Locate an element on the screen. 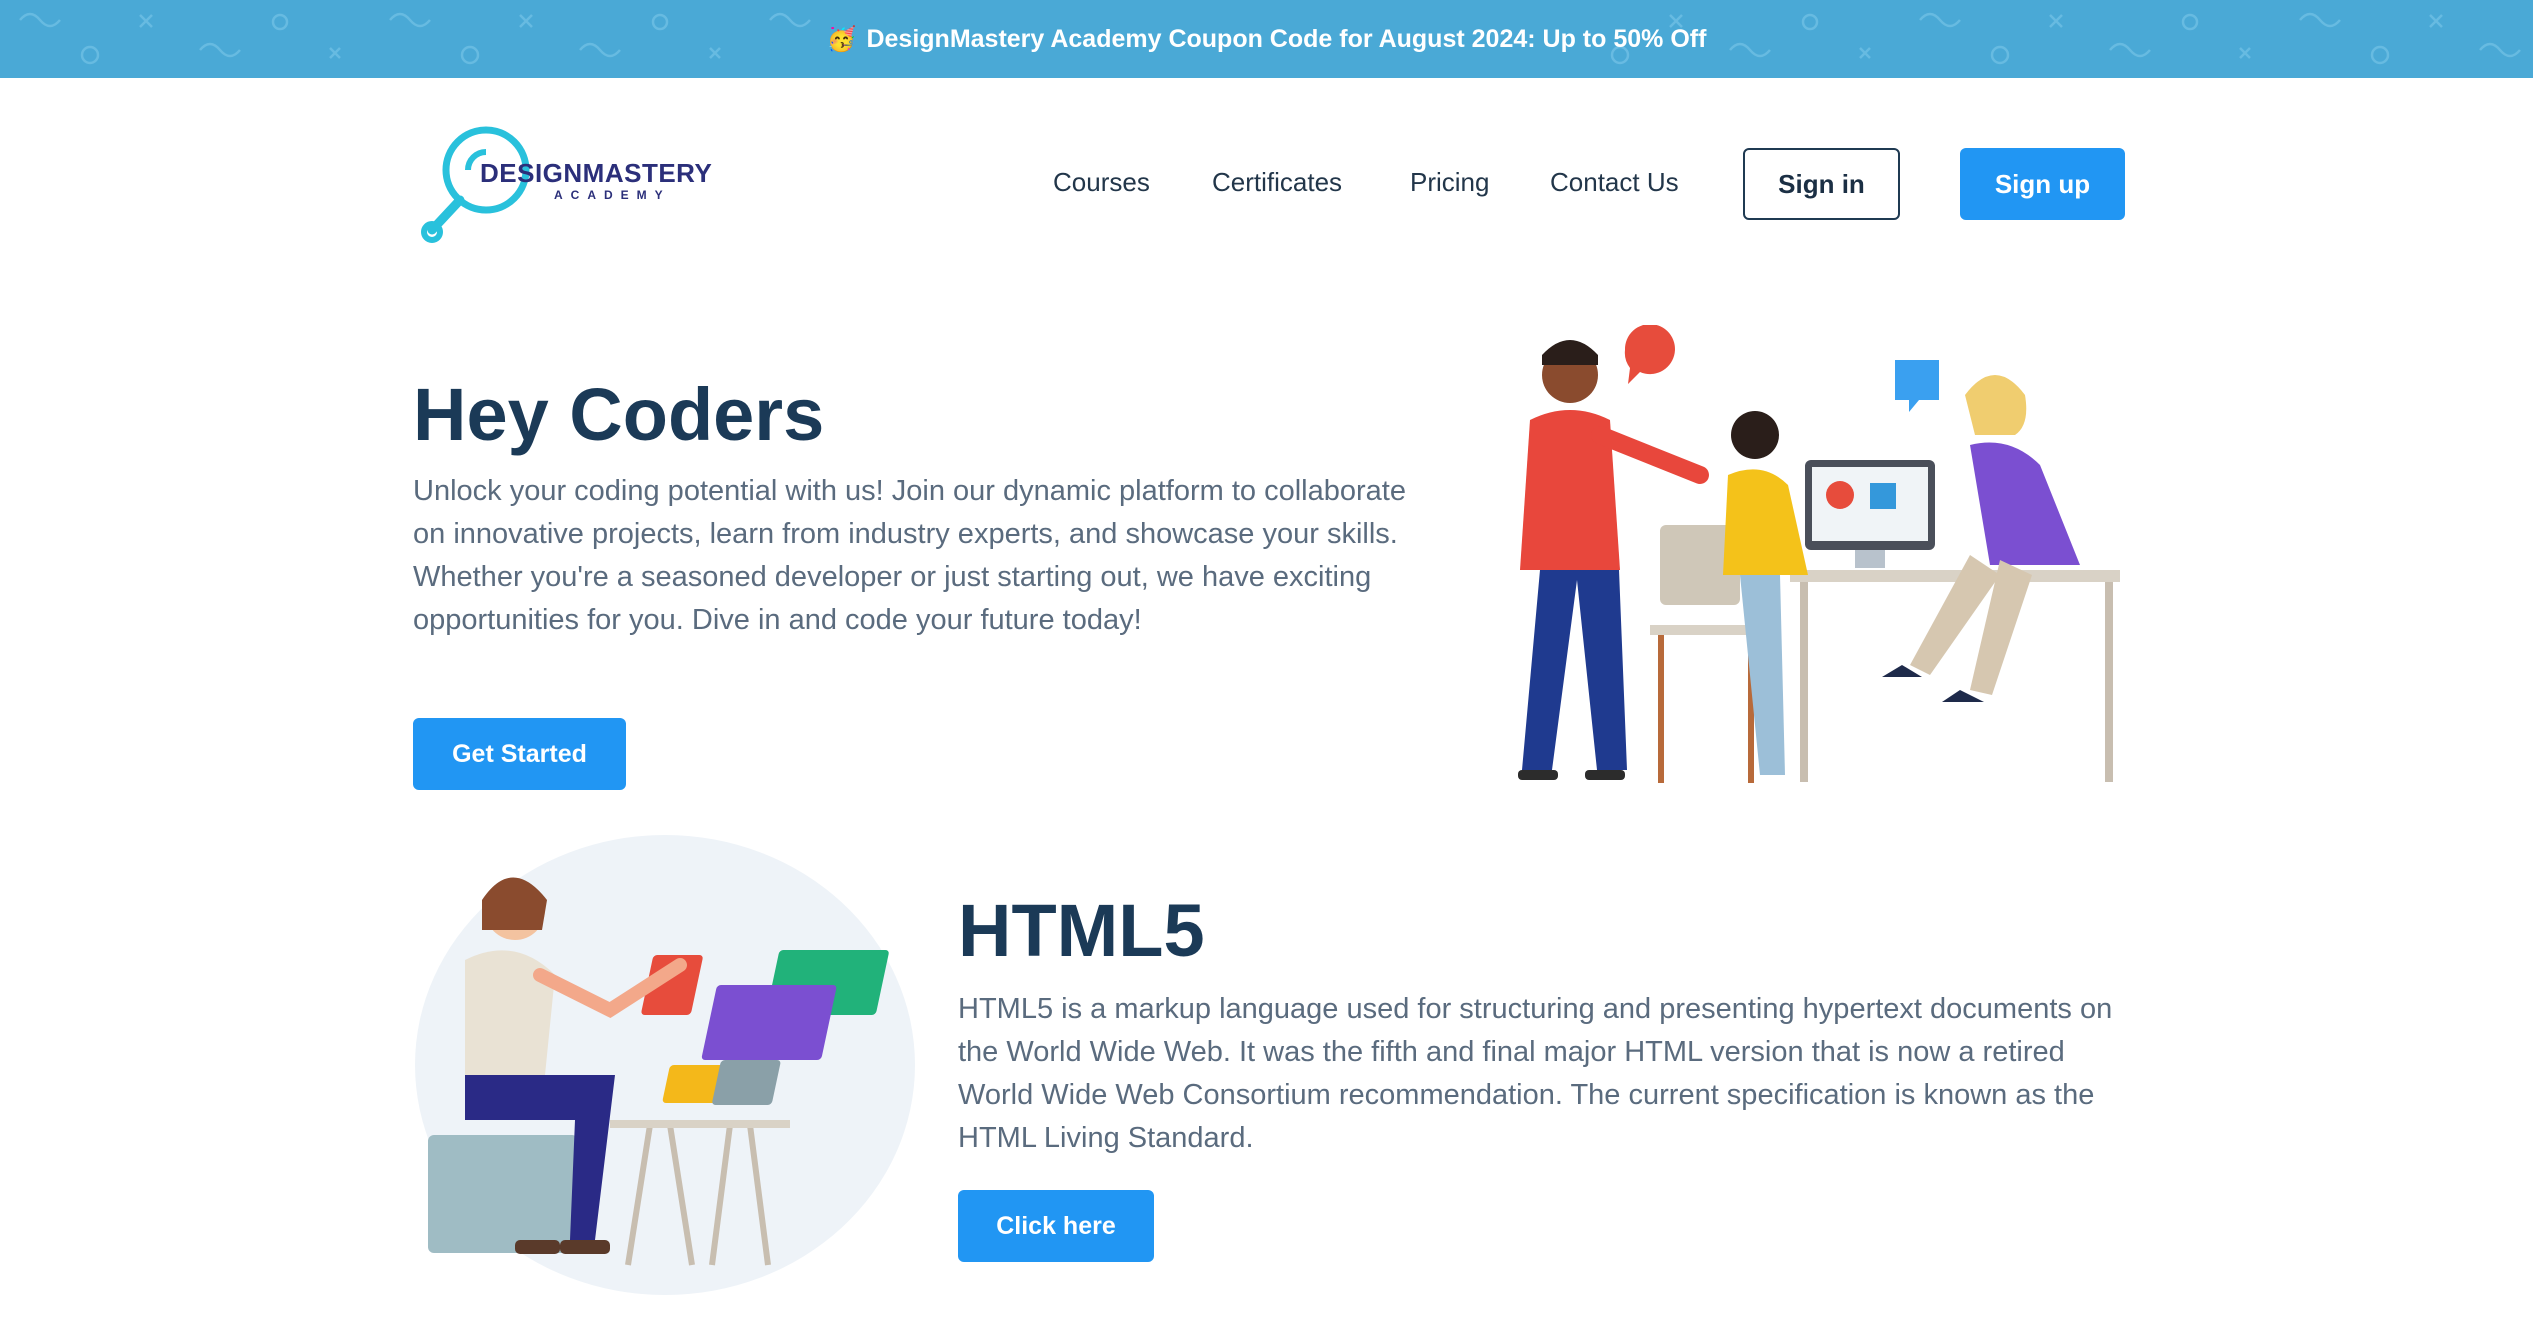 The height and width of the screenshot is (1339, 2533). designer-illustration is located at coordinates (665, 1065).